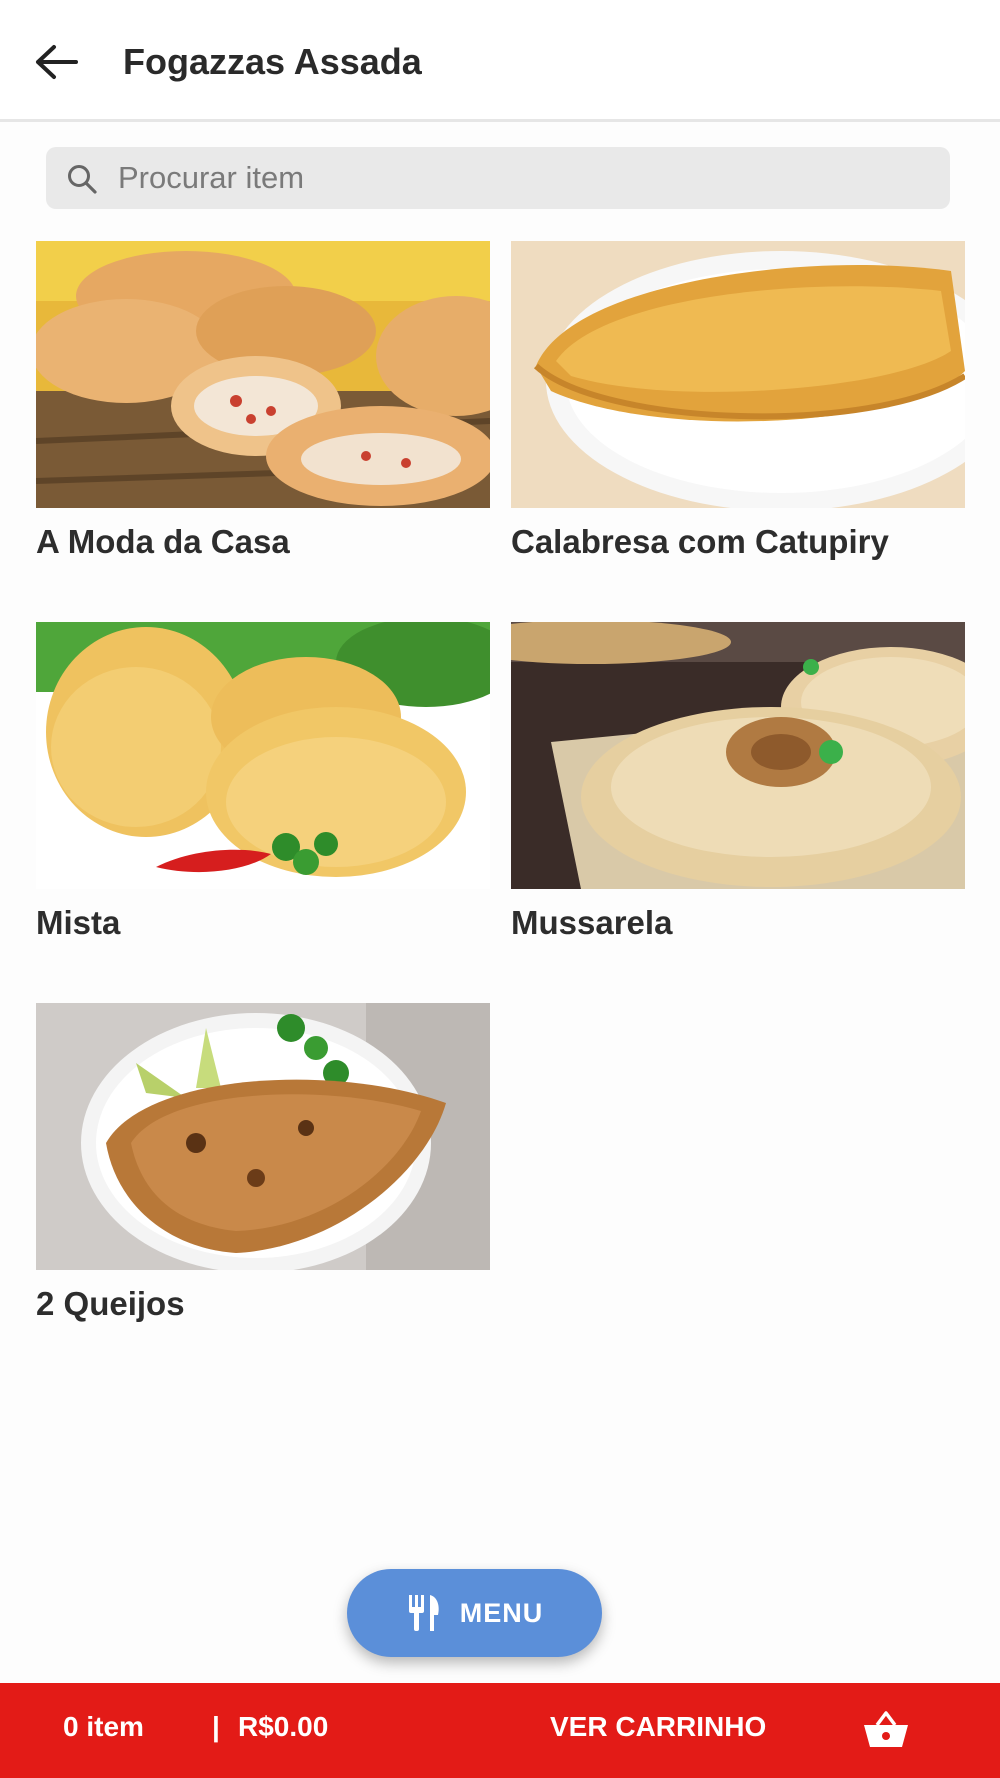 The image size is (1000, 1778). I want to click on search-bar, so click(498, 178).